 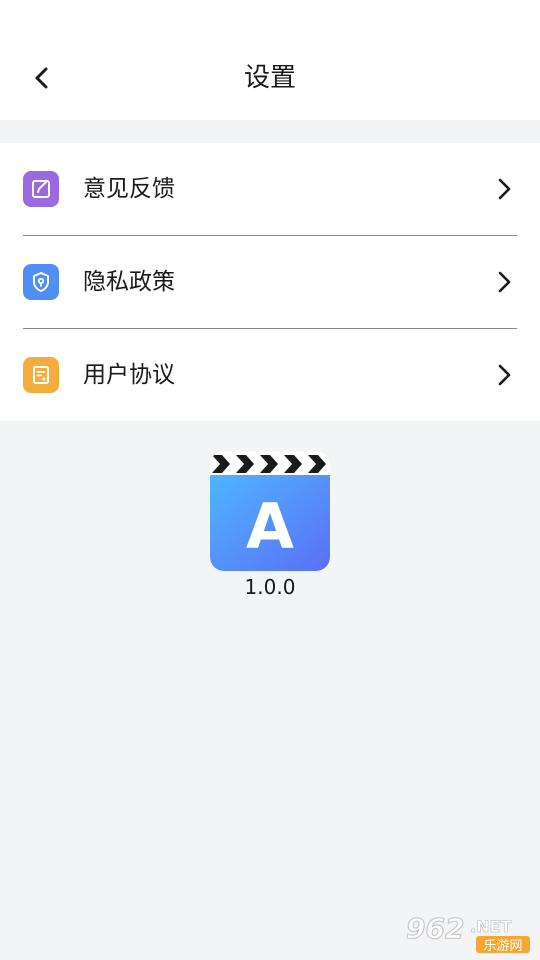 I want to click on svg-text: 乐游网, so click(x=502, y=946).